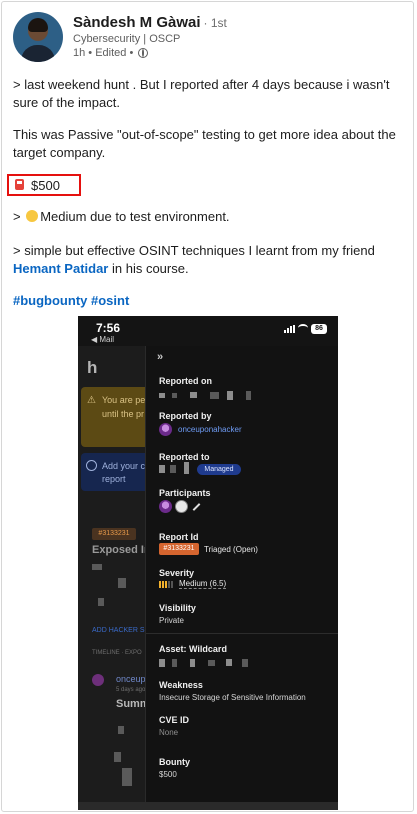 The height and width of the screenshot is (814, 417). I want to click on battery-icon: 86, so click(319, 329).